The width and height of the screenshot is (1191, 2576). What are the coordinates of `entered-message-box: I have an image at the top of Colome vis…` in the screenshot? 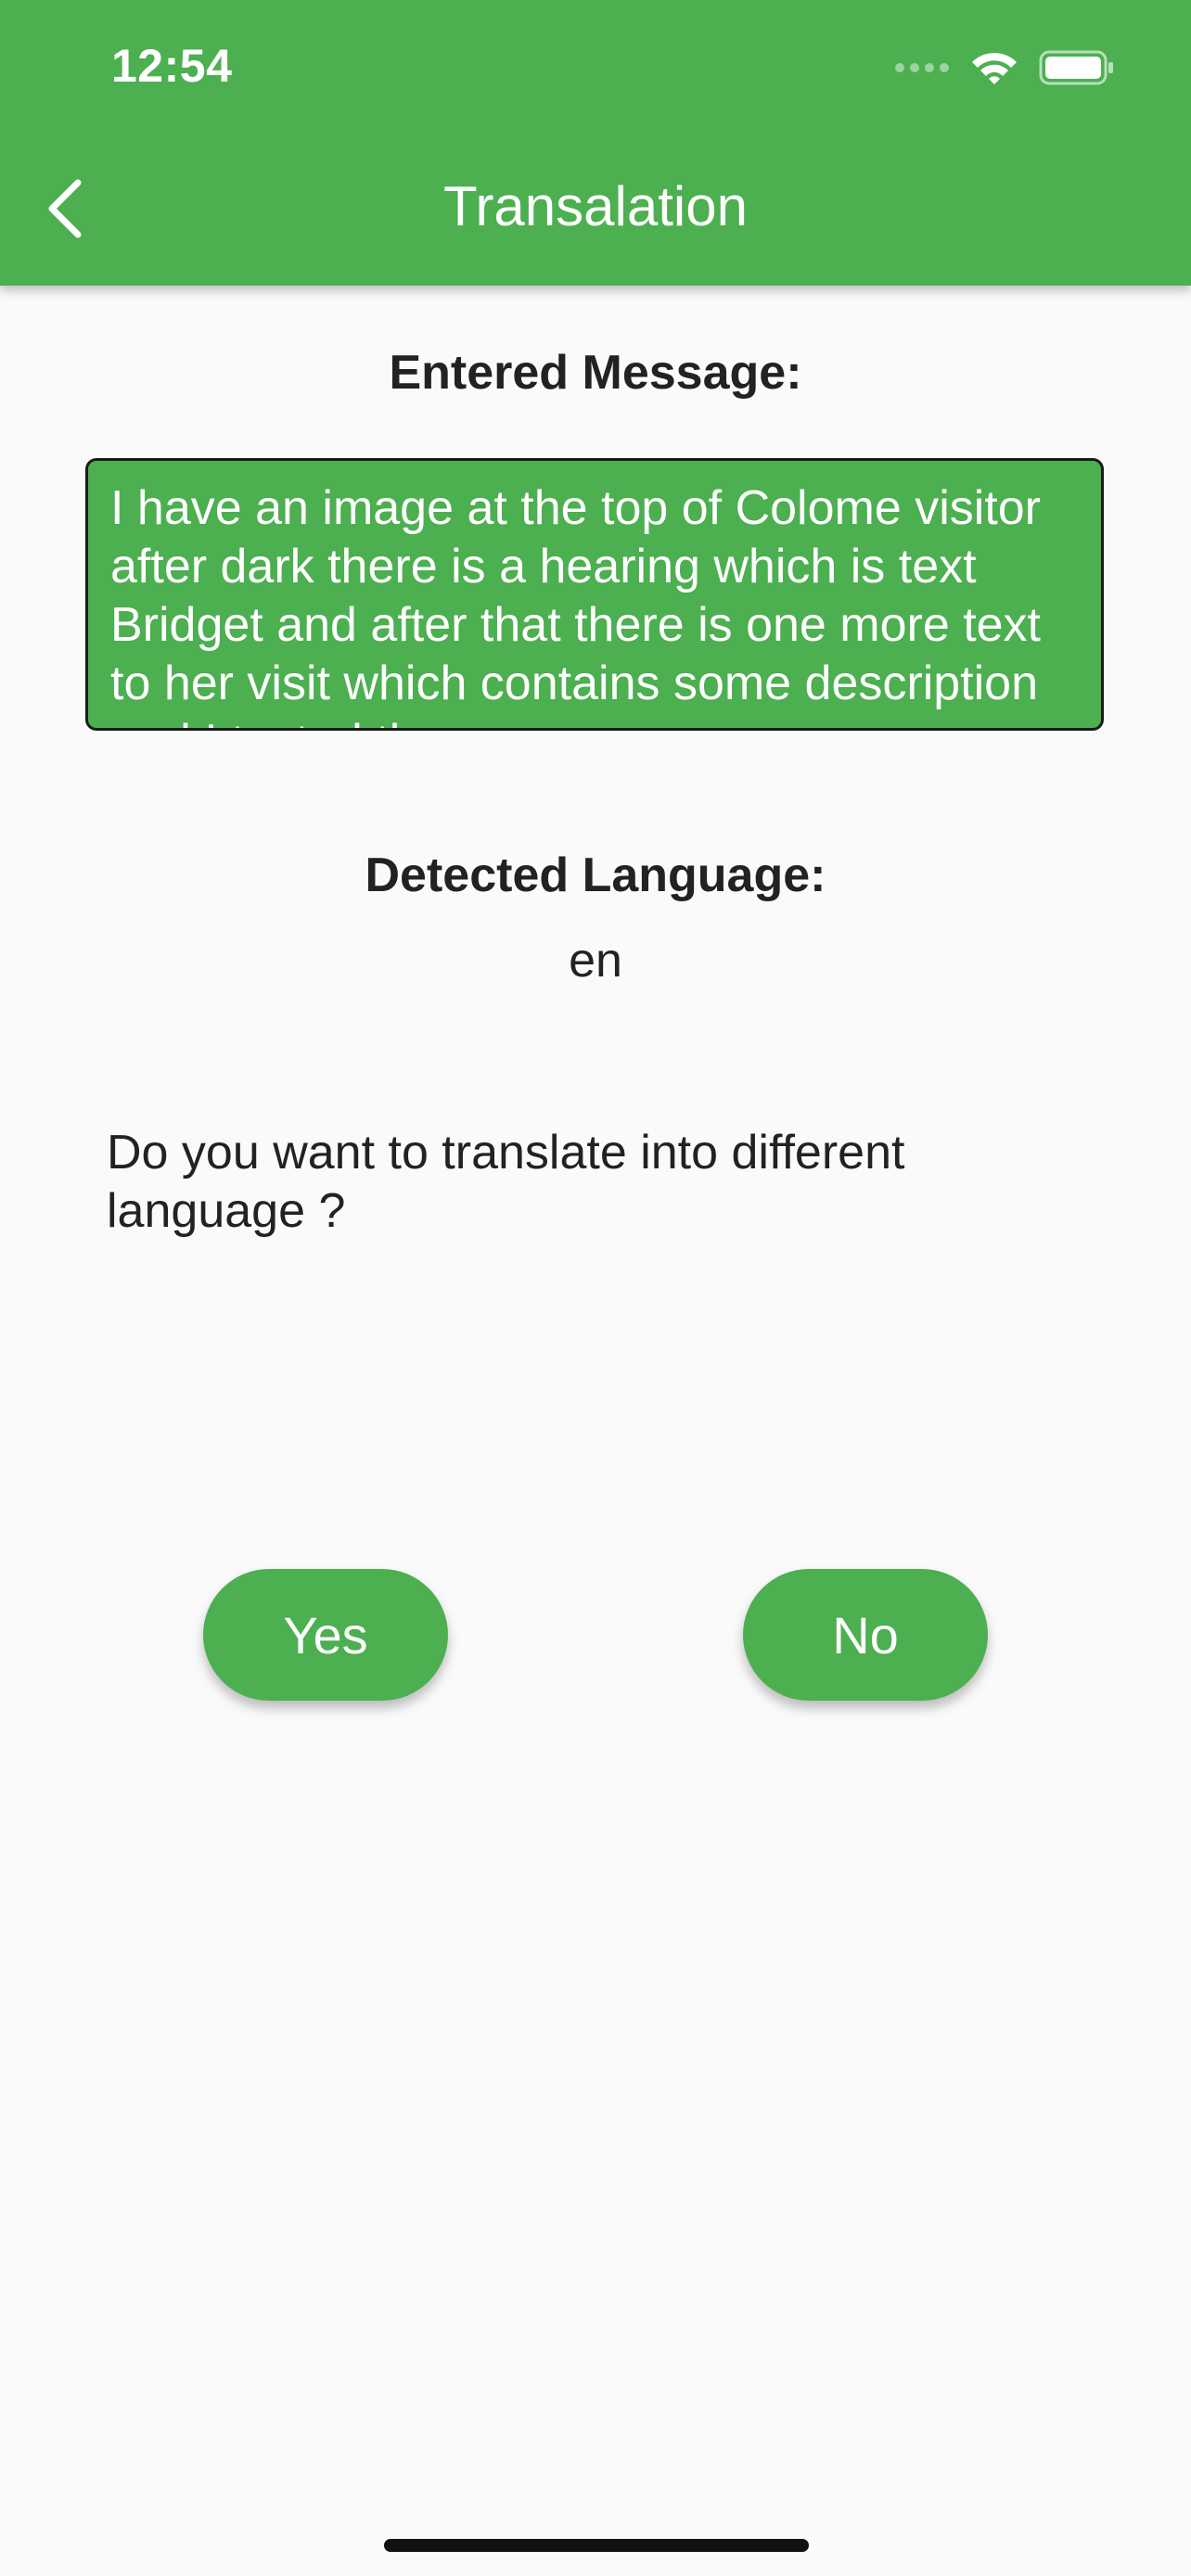 It's located at (594, 595).